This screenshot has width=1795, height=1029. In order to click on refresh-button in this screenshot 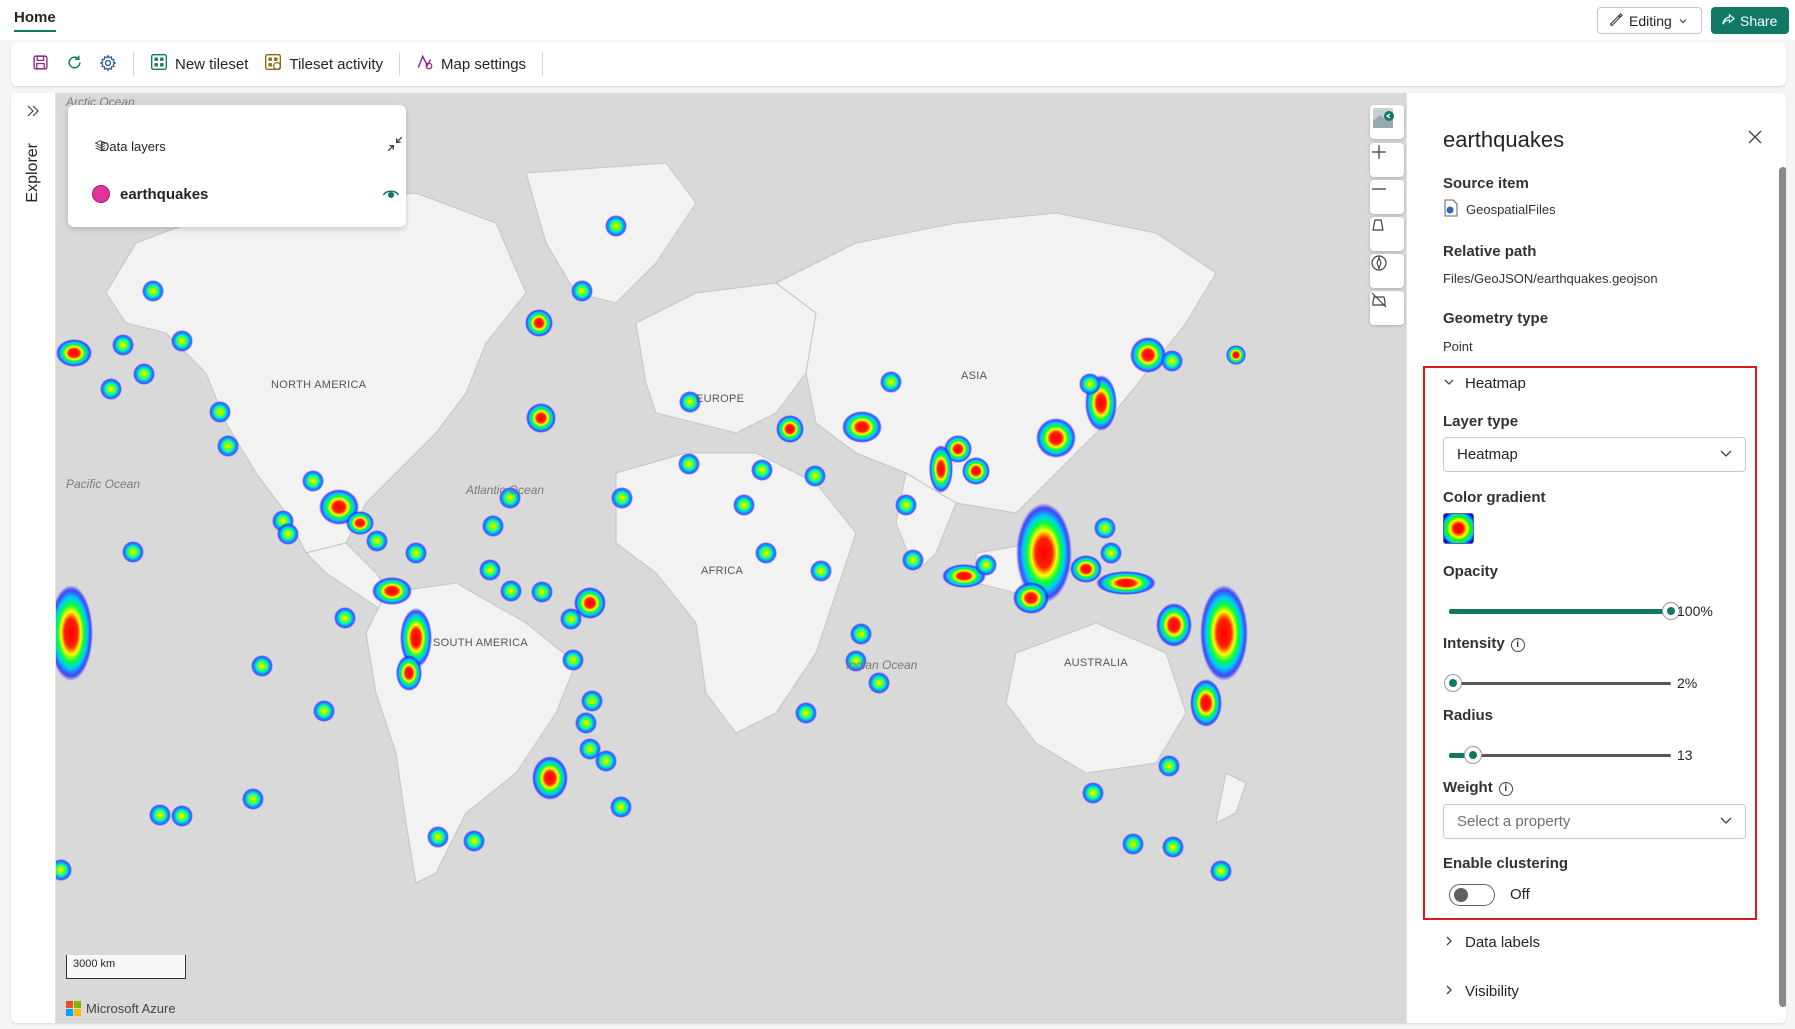, I will do `click(74, 64)`.